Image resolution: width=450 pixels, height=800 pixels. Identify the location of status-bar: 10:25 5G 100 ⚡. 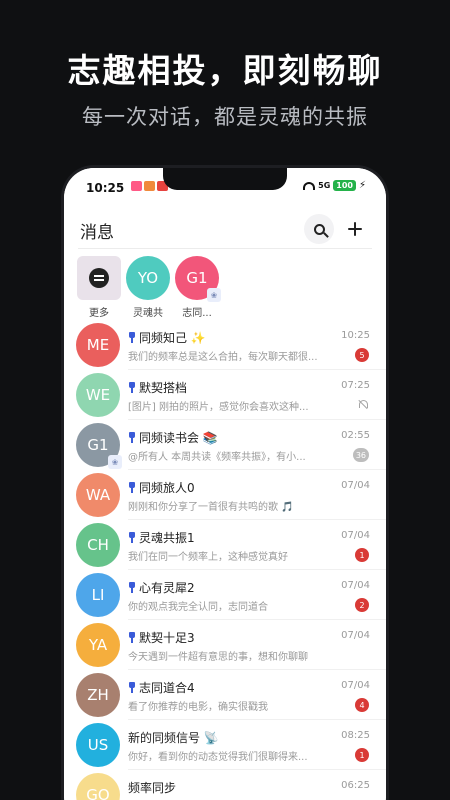
(225, 188).